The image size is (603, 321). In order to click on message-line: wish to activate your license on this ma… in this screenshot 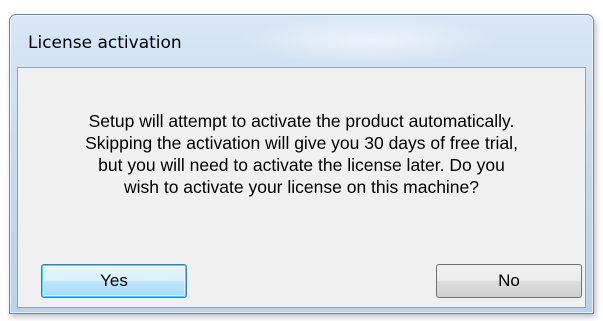, I will do `click(301, 187)`.